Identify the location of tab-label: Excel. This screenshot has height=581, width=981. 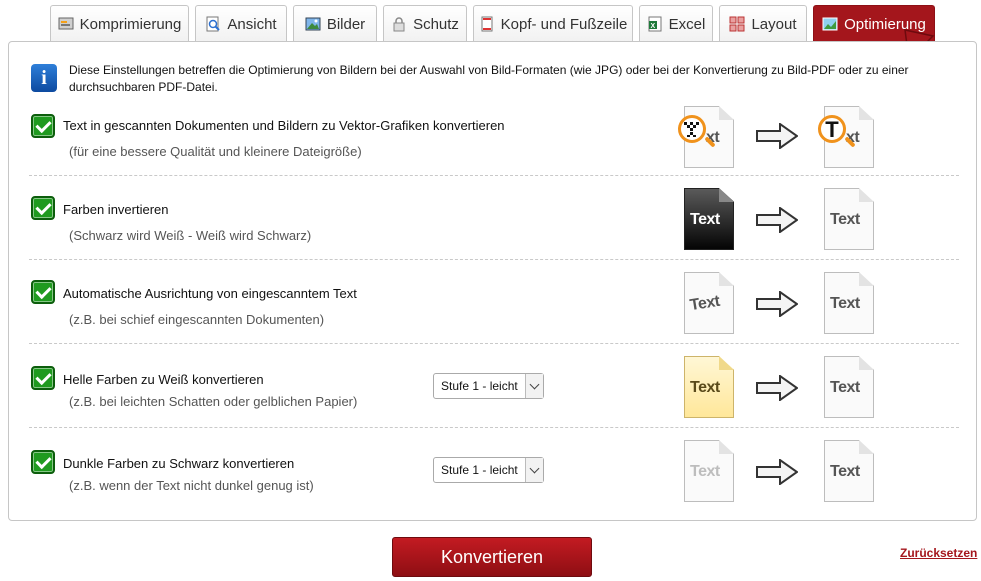
(687, 24).